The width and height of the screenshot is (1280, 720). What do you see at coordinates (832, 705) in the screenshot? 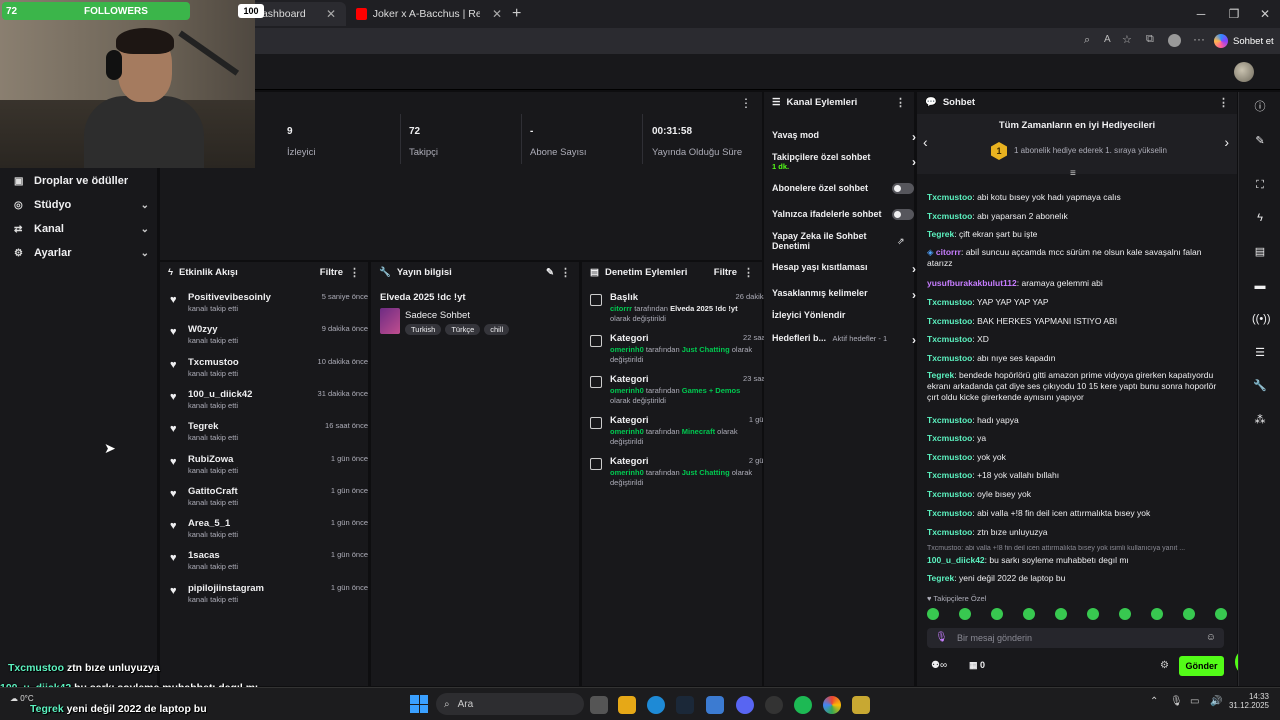
I see `chrome-icon` at bounding box center [832, 705].